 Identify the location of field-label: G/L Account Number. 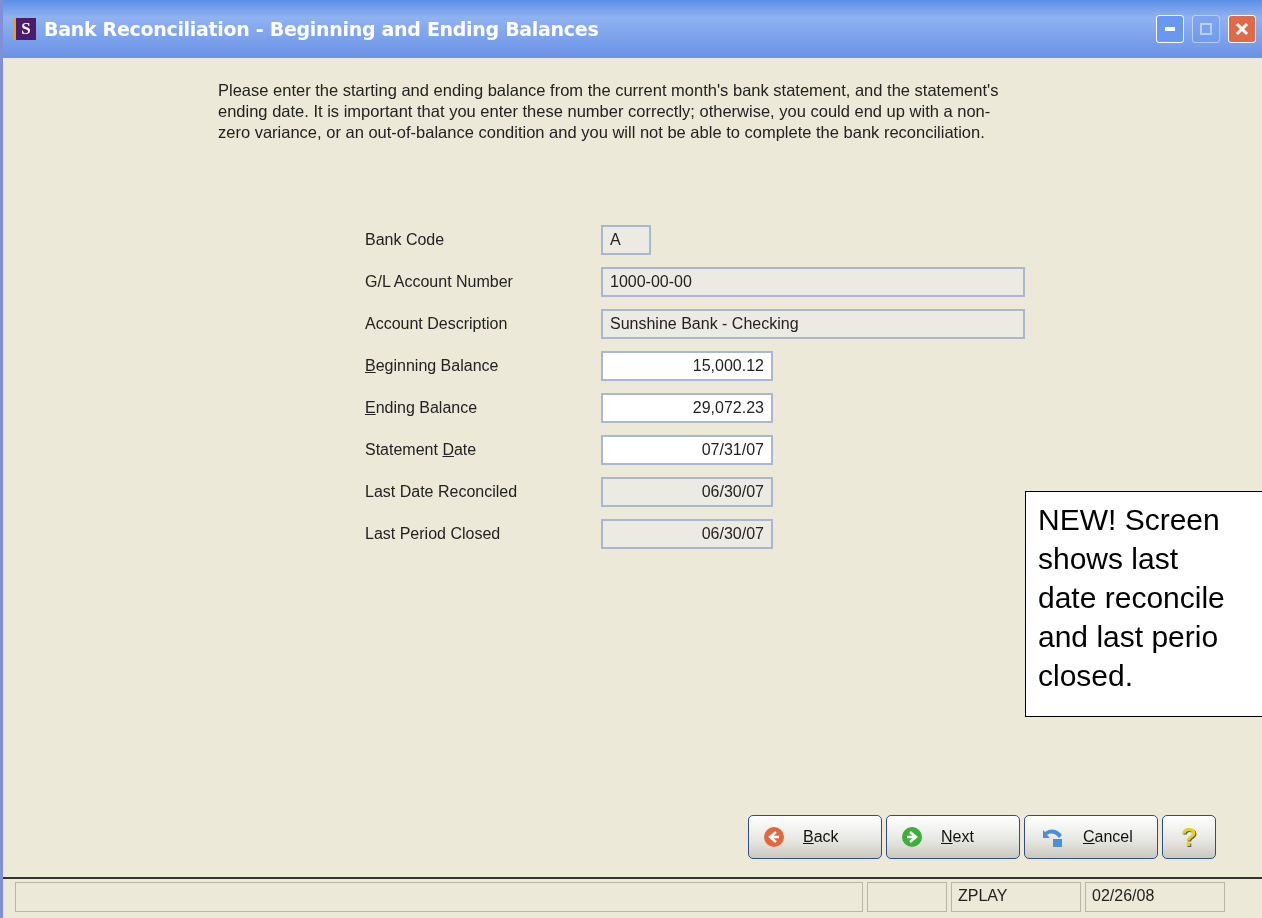
(439, 282).